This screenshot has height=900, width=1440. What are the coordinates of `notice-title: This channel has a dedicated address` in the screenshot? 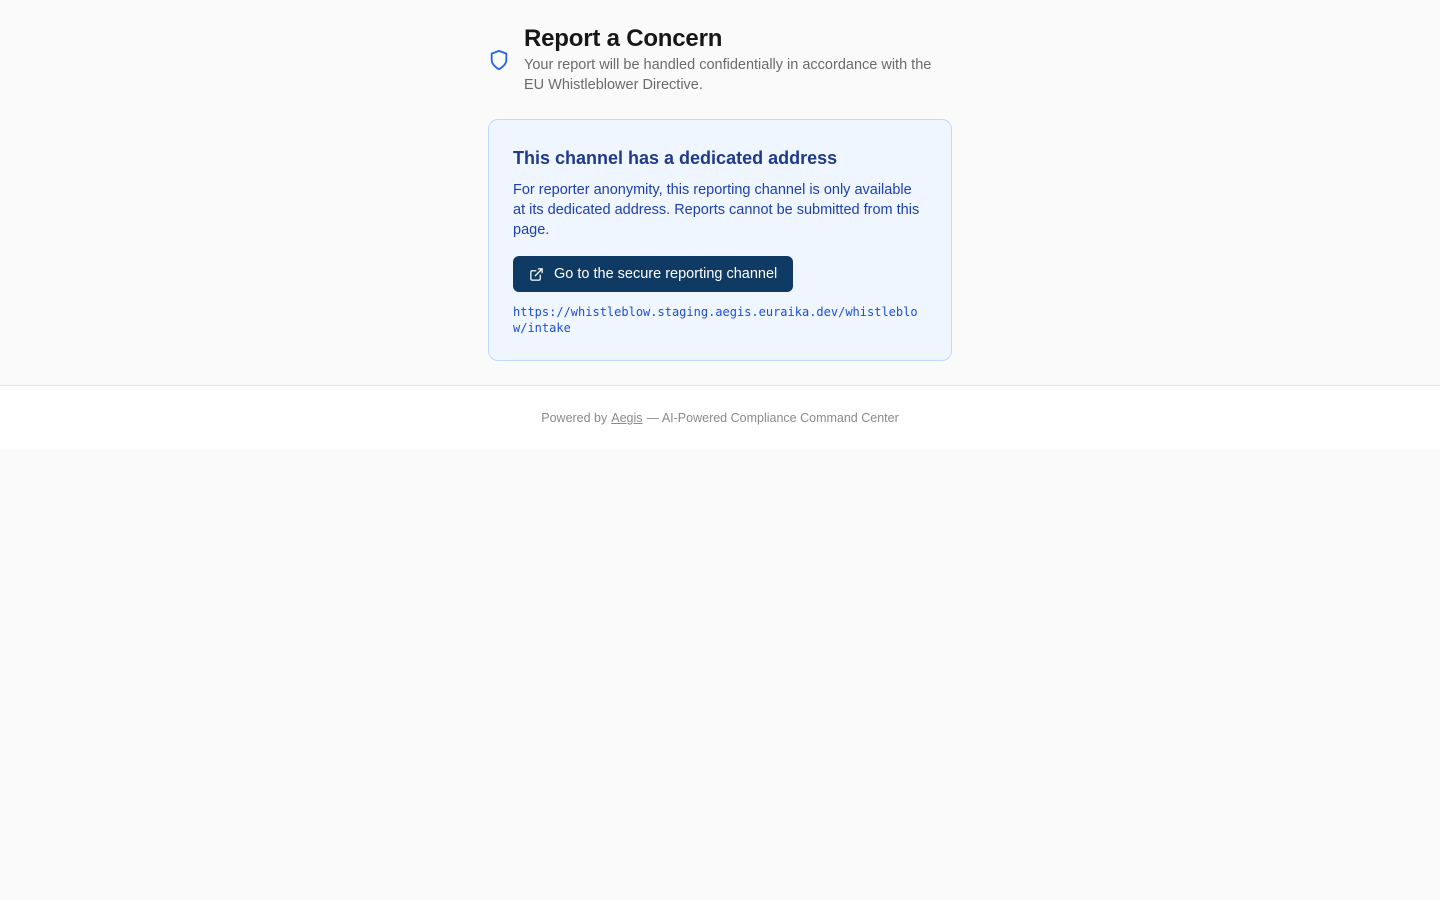 It's located at (675, 158).